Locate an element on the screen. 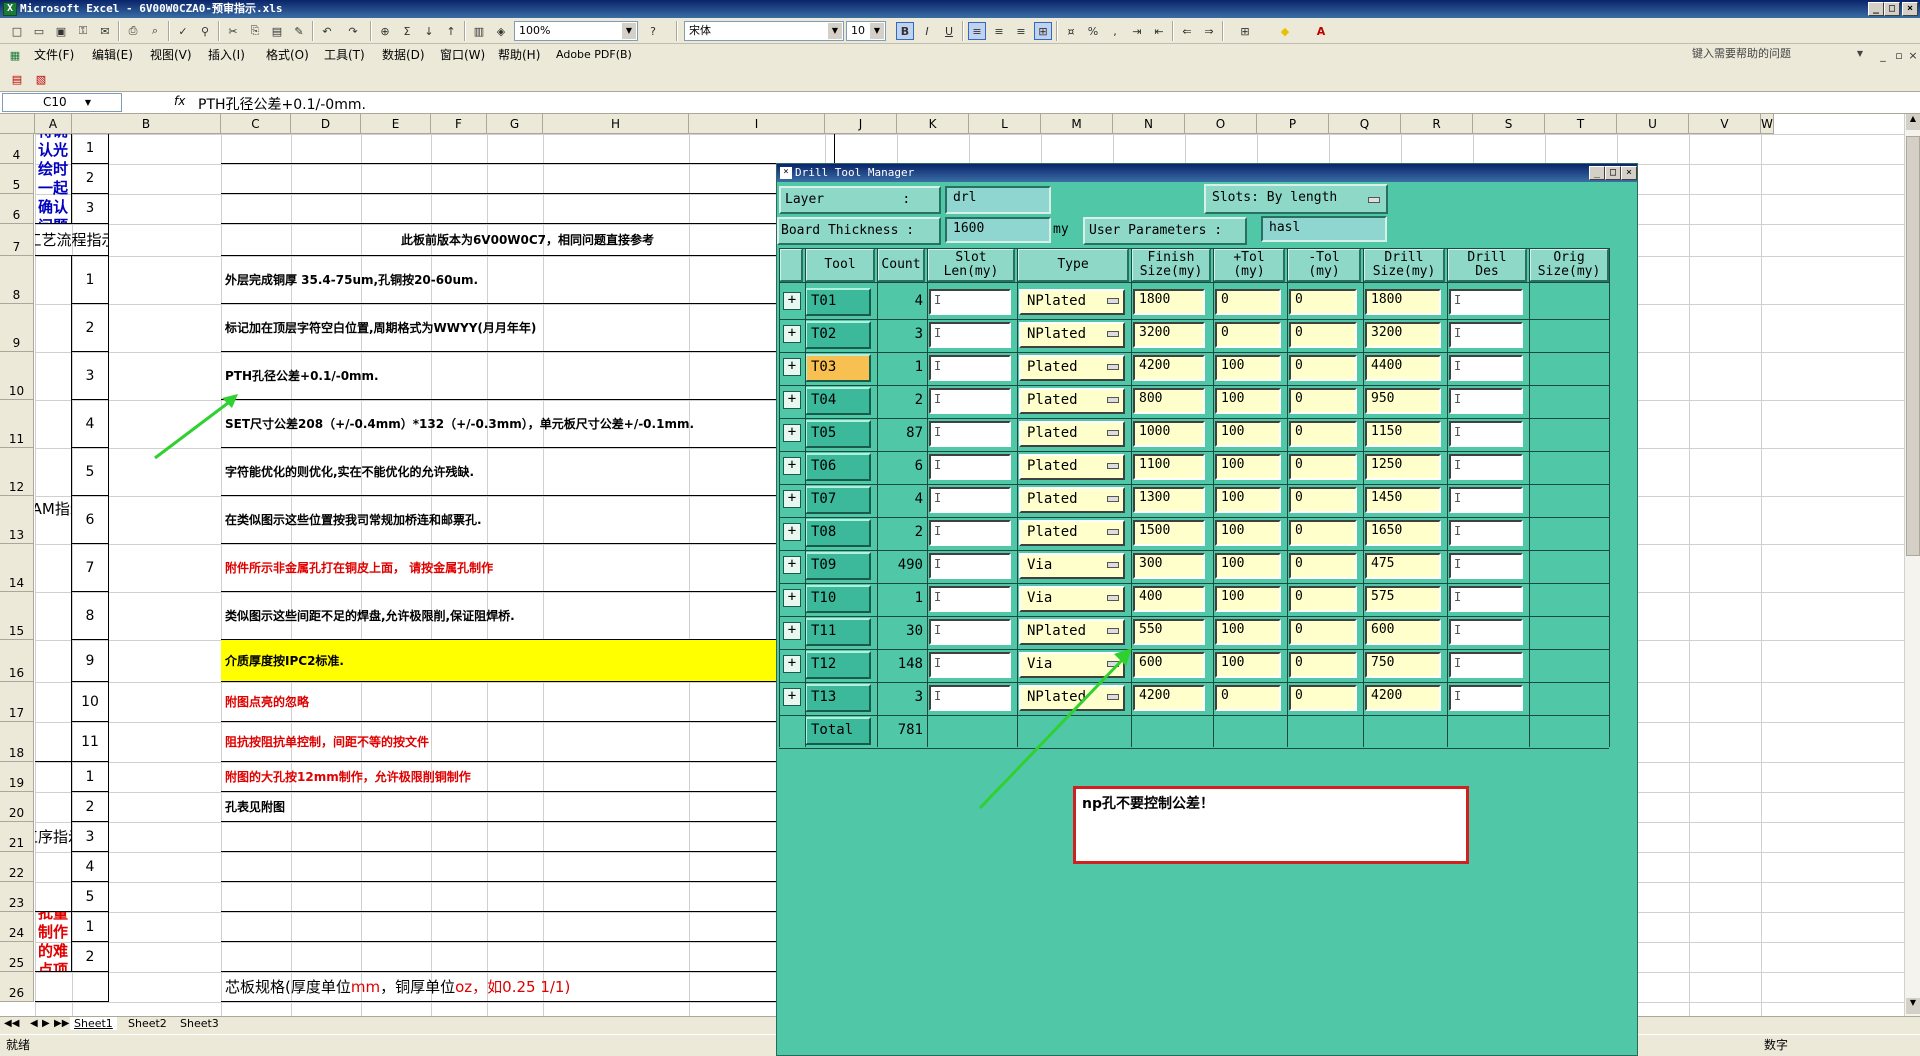 The width and height of the screenshot is (1920, 1056). comment-note: np孔不要控制公差！ is located at coordinates (1271, 825).